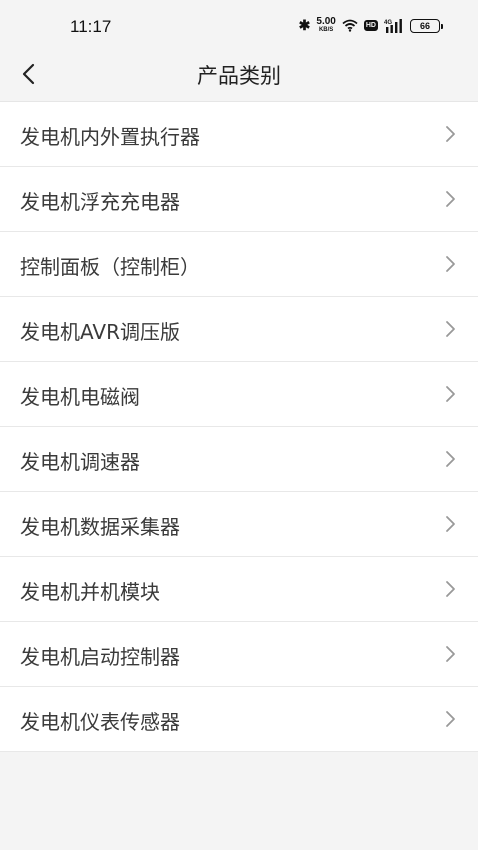 The height and width of the screenshot is (850, 478). What do you see at coordinates (350, 25) in the screenshot?
I see `wifi-icon` at bounding box center [350, 25].